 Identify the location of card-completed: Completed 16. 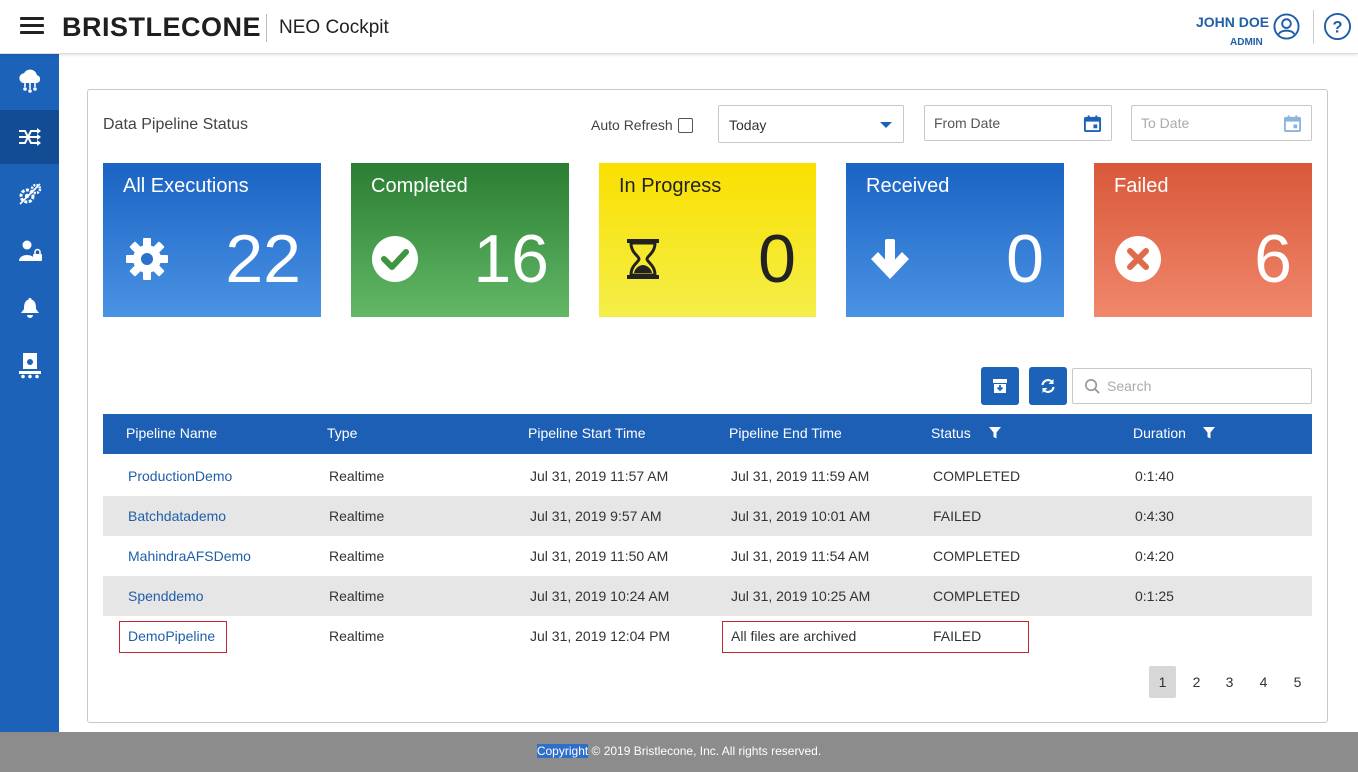
(460, 240).